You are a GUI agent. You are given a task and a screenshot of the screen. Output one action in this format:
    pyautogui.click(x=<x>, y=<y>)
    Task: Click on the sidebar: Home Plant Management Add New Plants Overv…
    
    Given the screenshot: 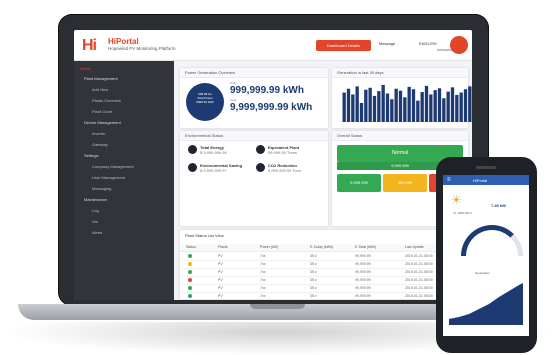 What is the action you would take?
    pyautogui.click(x=124, y=180)
    